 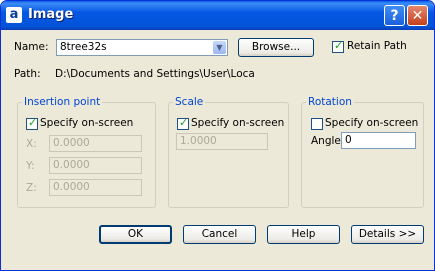 I want to click on y-input: 0.0000, so click(x=95, y=165).